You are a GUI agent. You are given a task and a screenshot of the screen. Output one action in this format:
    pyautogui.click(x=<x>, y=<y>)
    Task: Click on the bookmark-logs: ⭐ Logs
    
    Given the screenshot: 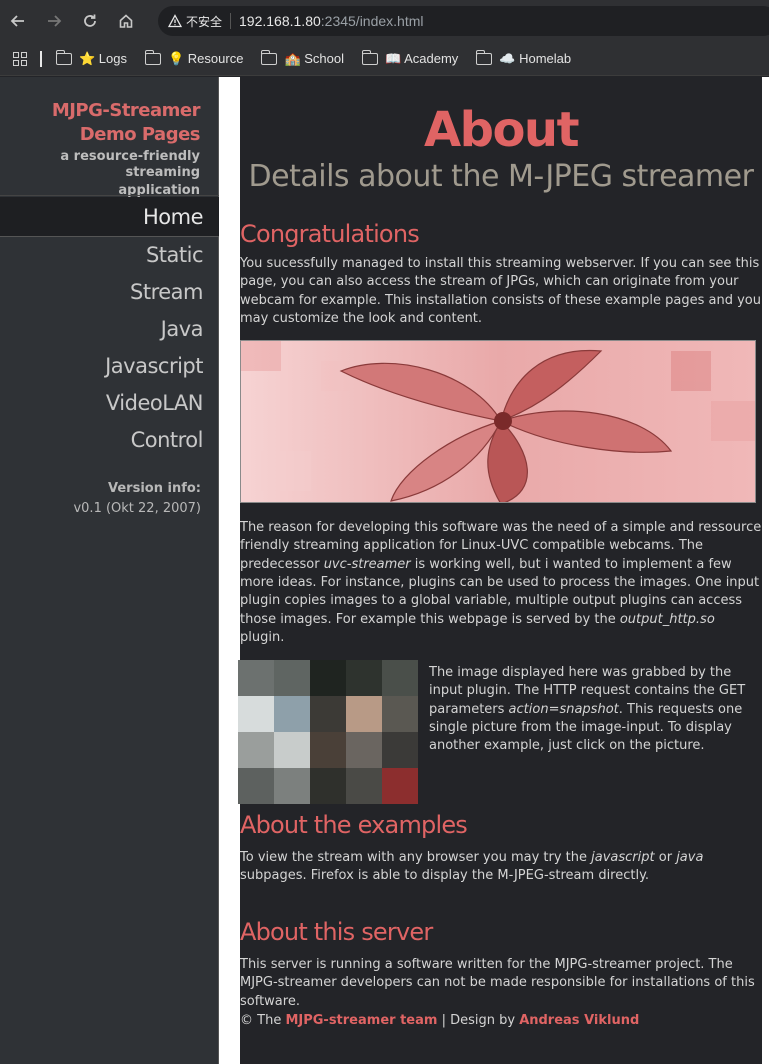 What is the action you would take?
    pyautogui.click(x=91, y=58)
    